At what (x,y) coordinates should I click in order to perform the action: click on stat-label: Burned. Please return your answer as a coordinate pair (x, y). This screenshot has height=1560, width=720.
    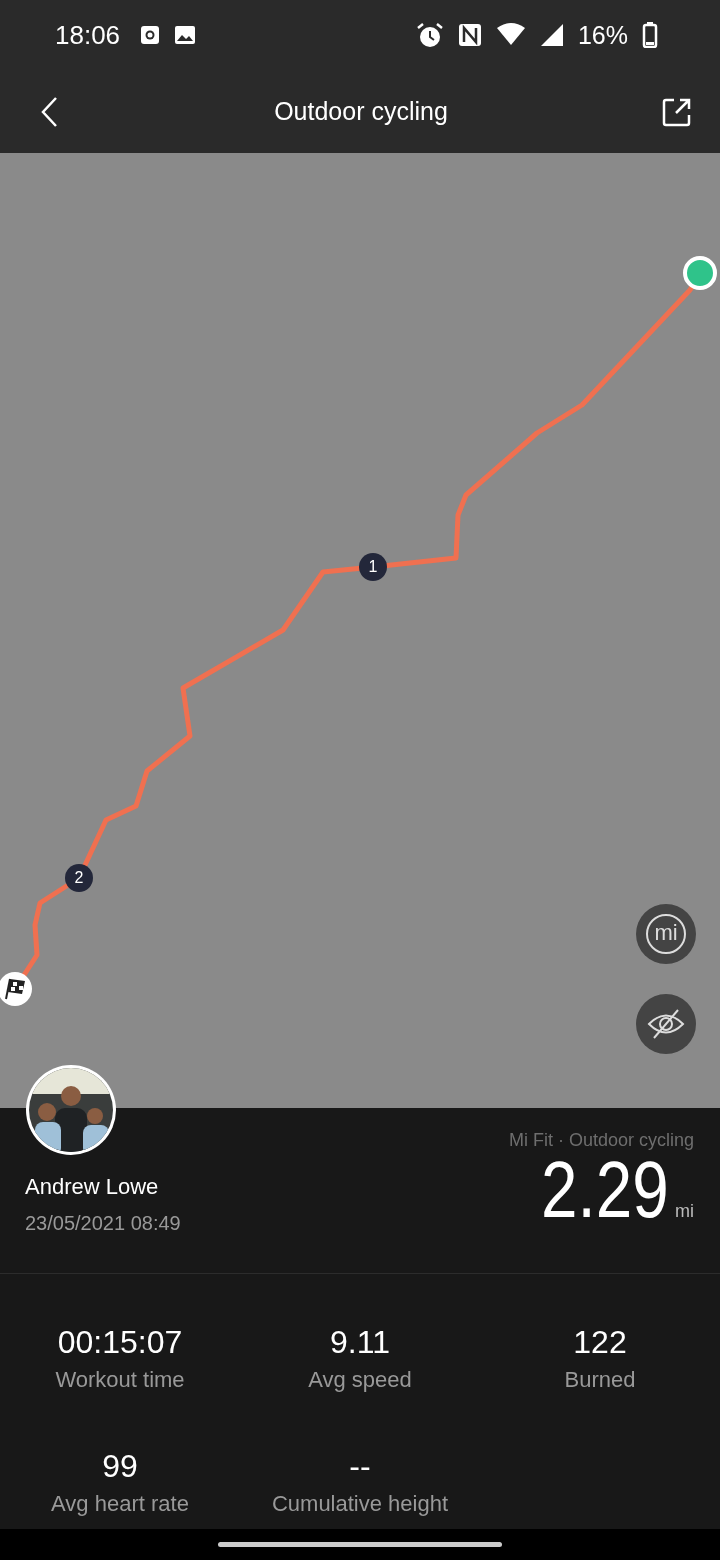
    Looking at the image, I should click on (600, 1380).